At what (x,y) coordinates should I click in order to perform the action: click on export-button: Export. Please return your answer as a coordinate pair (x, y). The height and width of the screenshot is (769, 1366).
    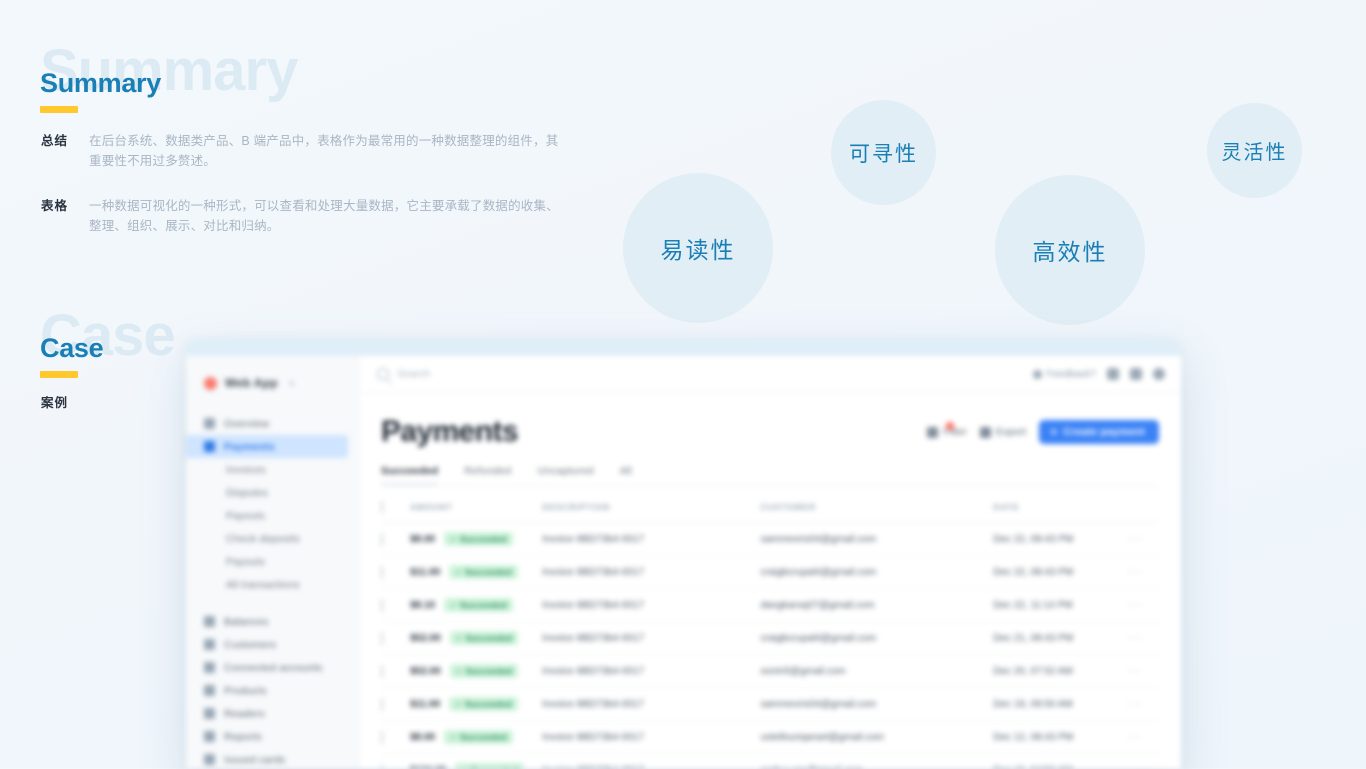
    Looking at the image, I should click on (1002, 432).